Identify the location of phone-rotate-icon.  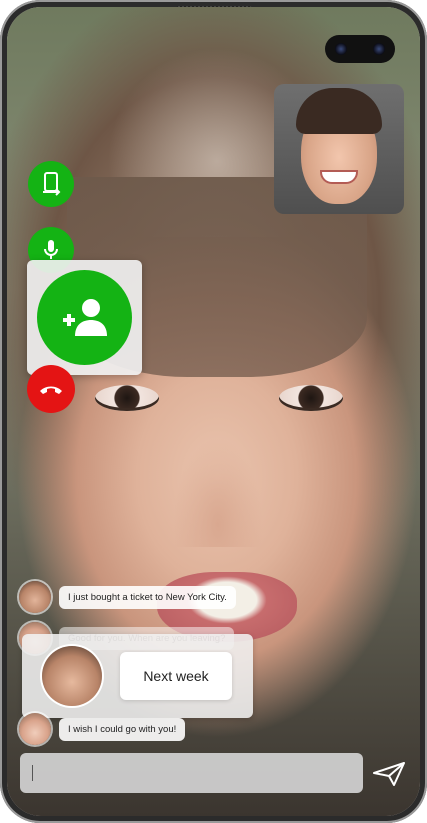
(52, 184).